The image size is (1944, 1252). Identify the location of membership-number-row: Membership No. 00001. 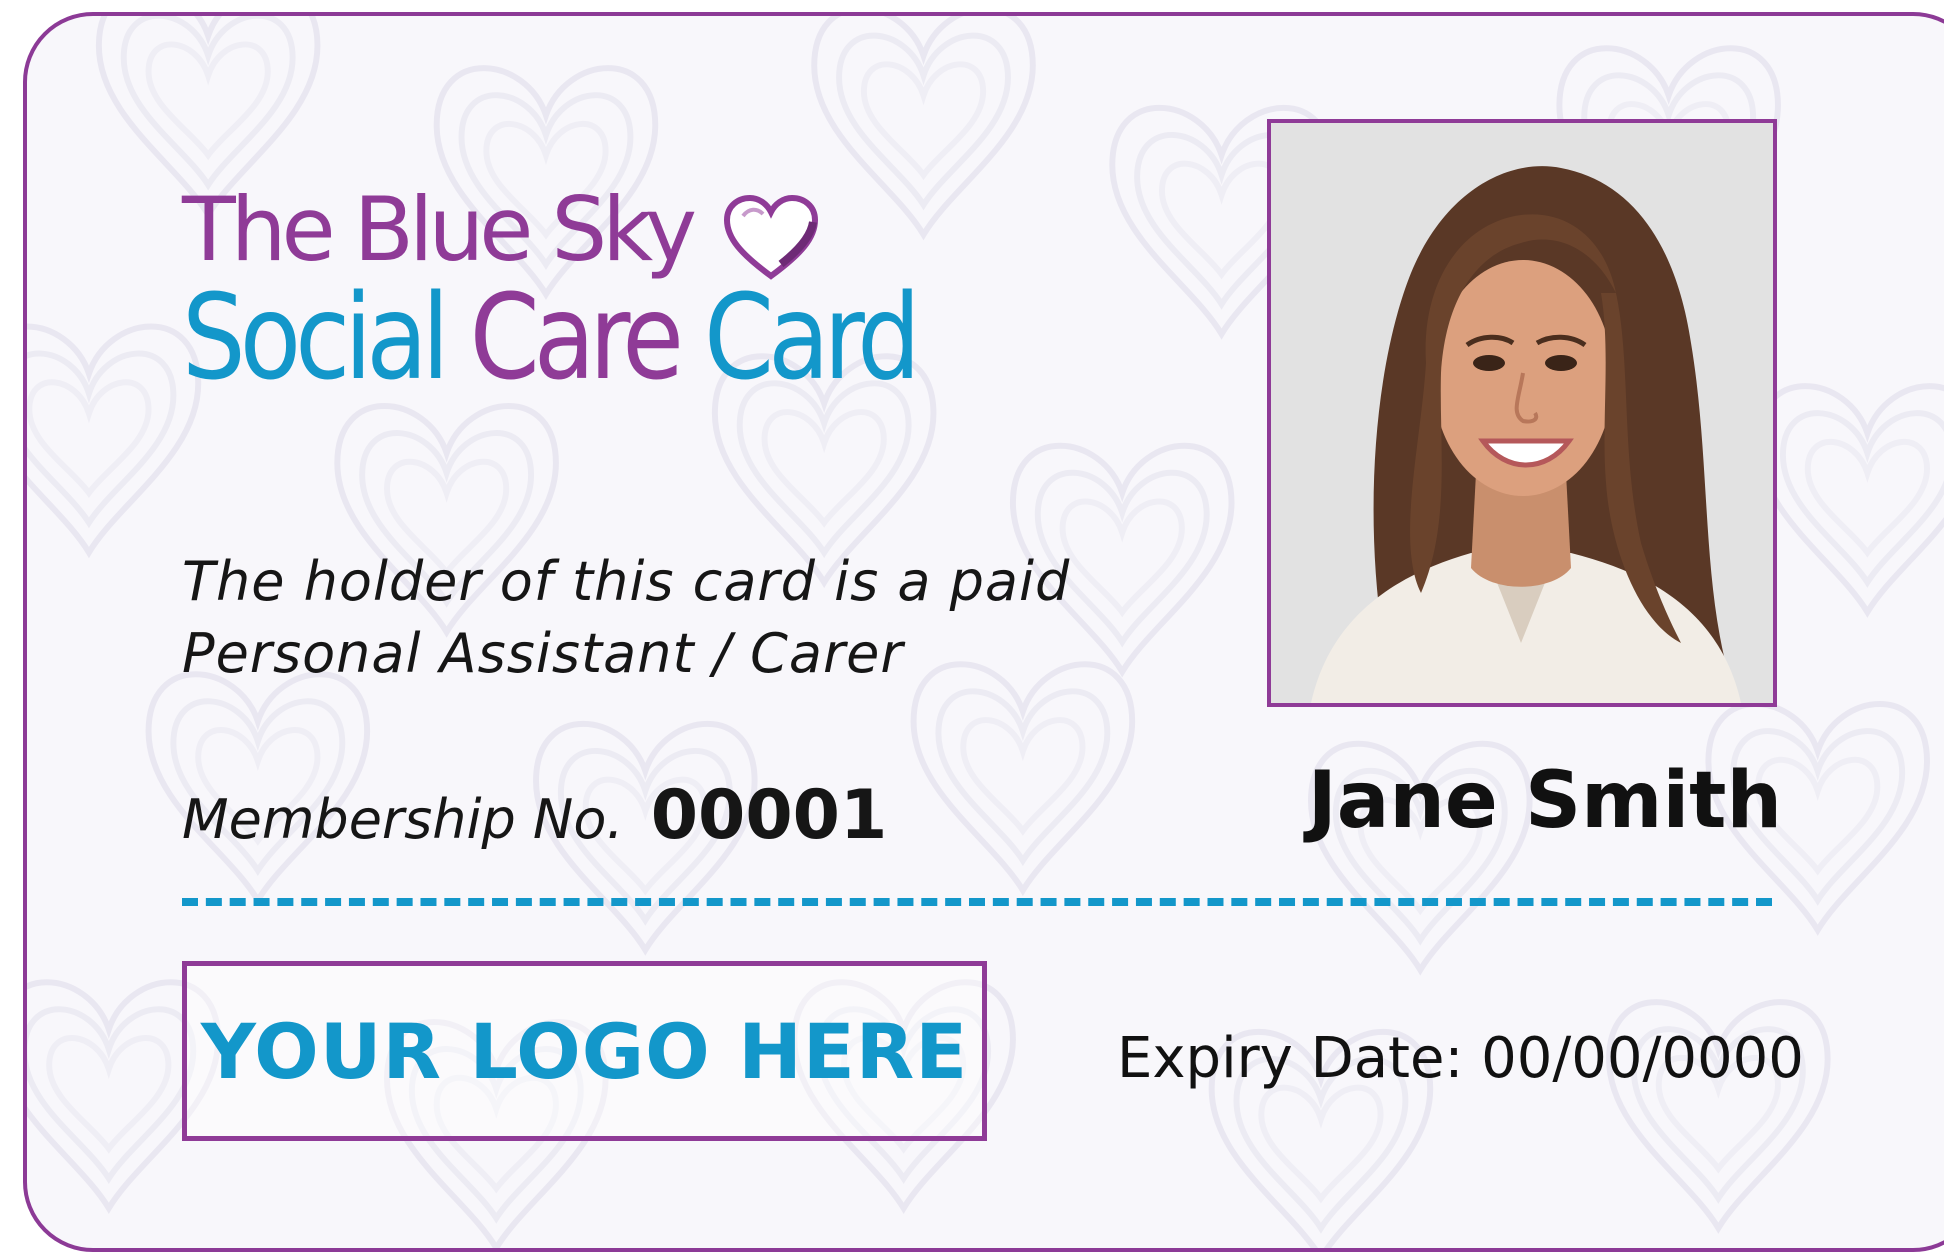
(534, 815).